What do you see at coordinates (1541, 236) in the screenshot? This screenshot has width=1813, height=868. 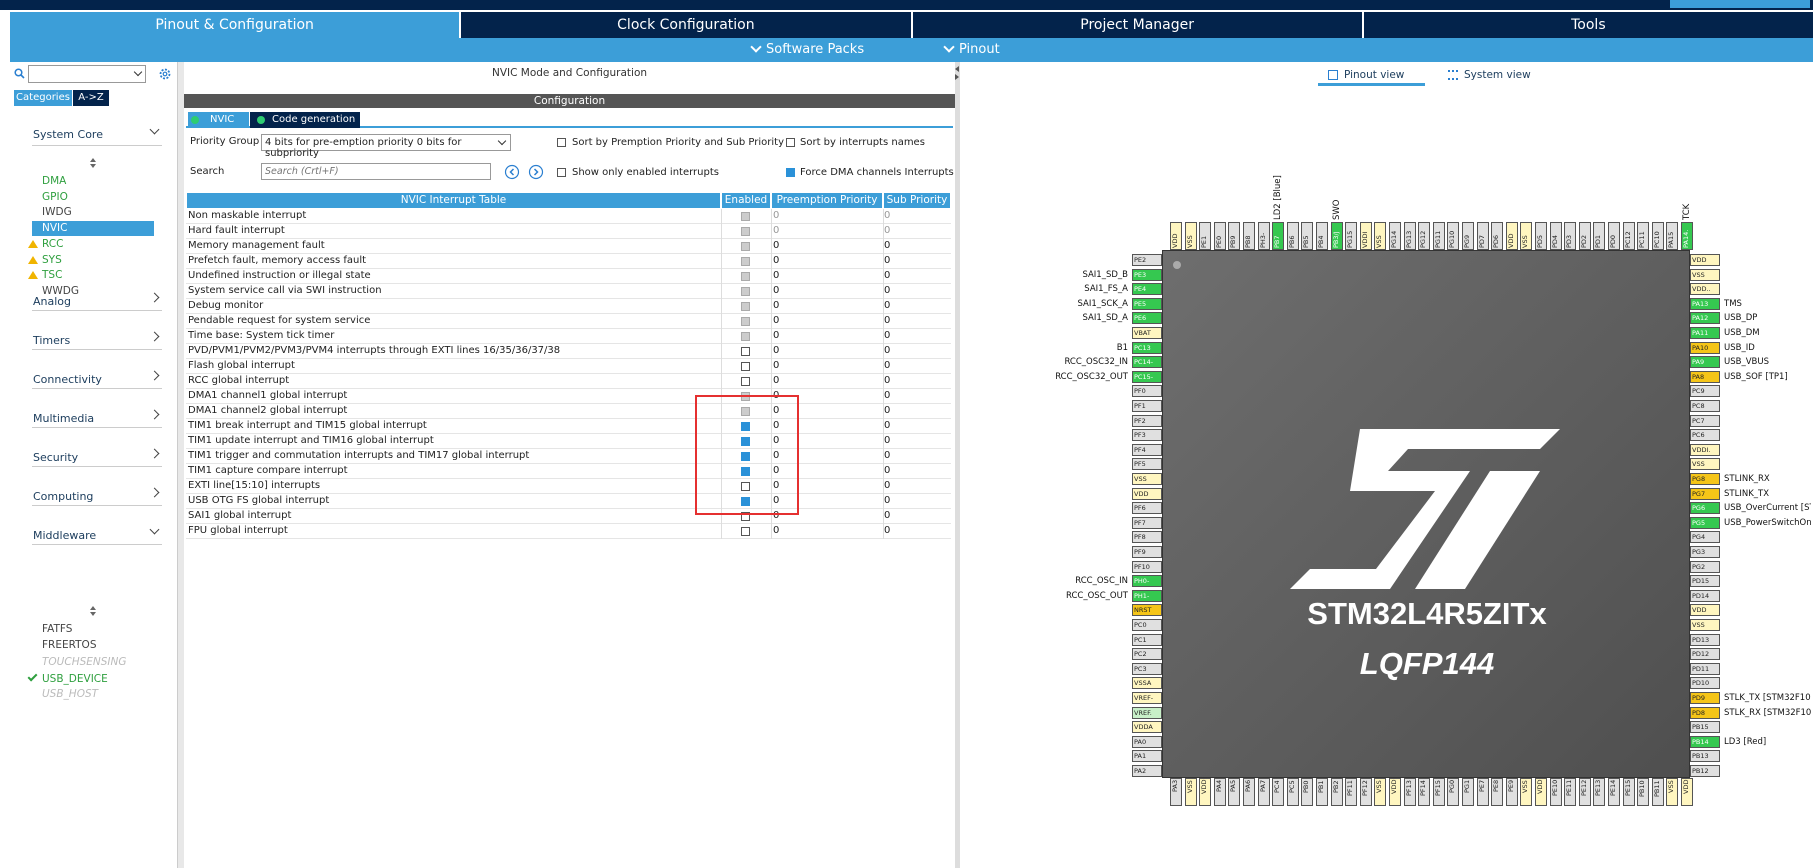 I see `chip-pin-top: PD5` at bounding box center [1541, 236].